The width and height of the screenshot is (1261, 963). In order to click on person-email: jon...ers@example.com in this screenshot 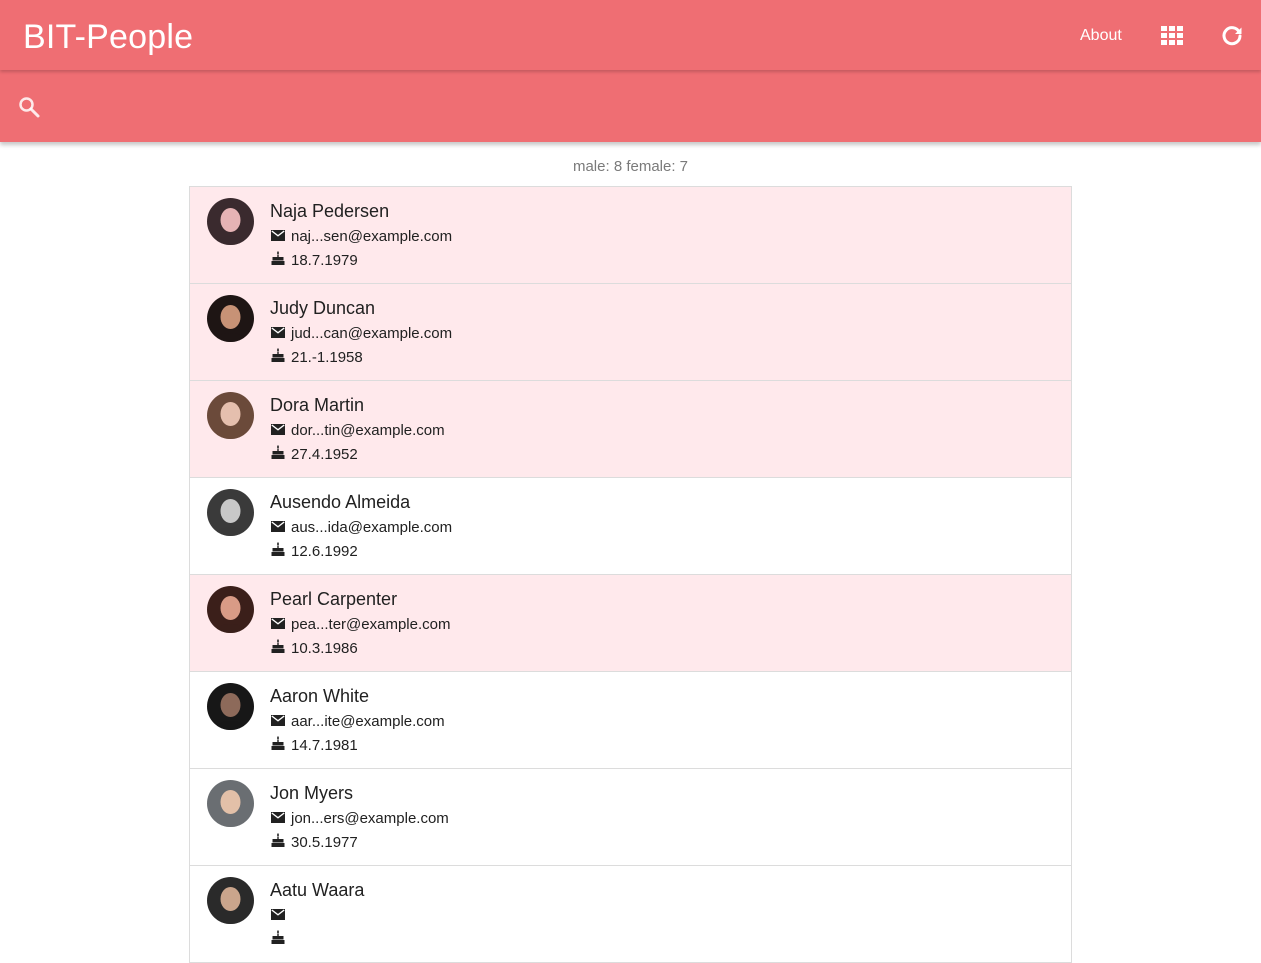, I will do `click(360, 818)`.